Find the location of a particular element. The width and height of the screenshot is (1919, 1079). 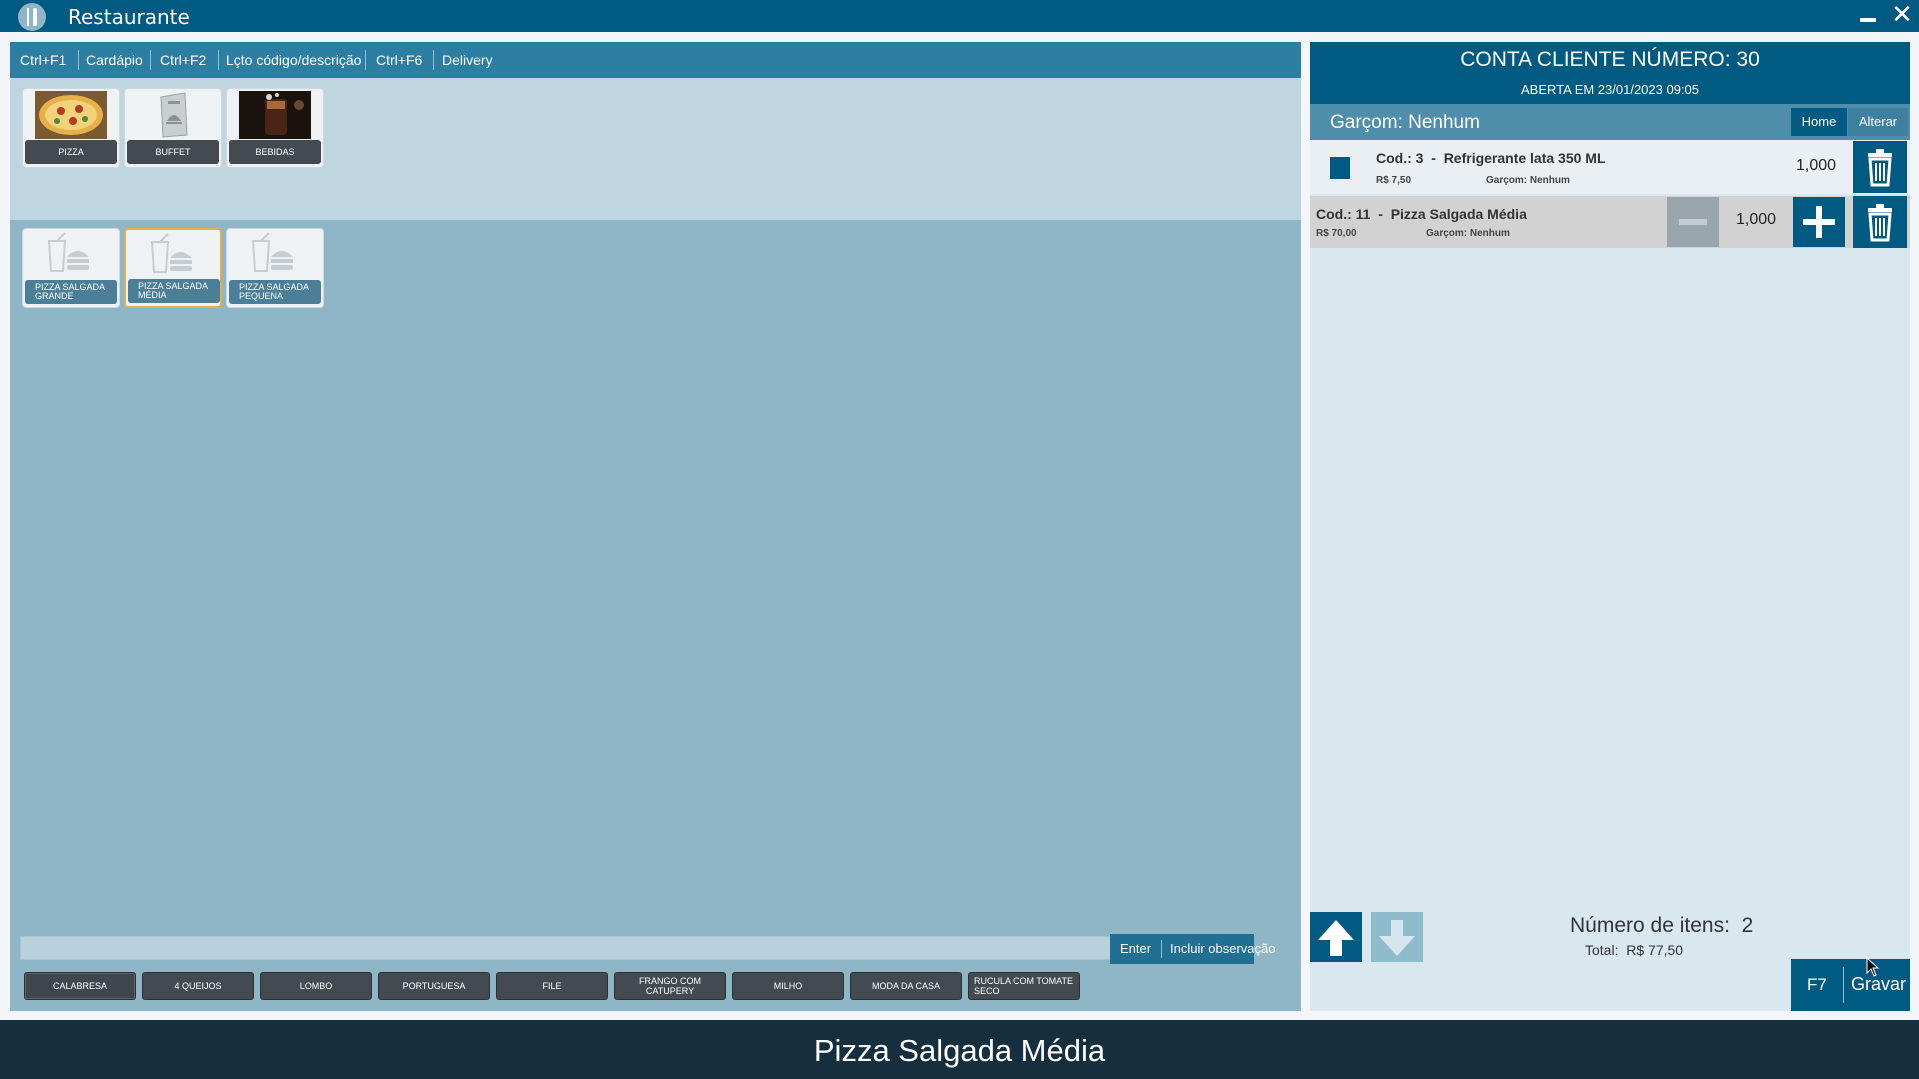

flavor-button: FRANGO COM CATUPERY is located at coordinates (670, 986).